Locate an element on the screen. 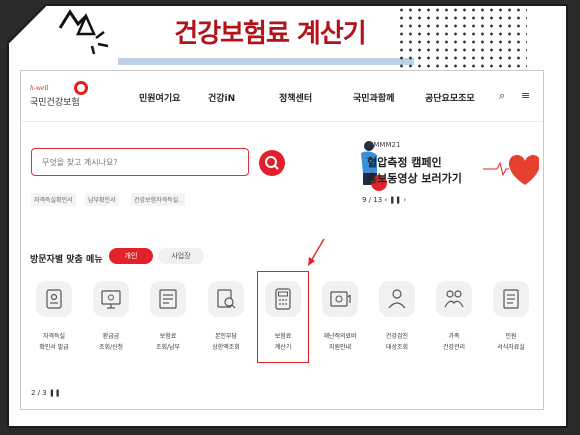 The height and width of the screenshot is (435, 580). menu-item-disaster-medical: 재난적의료비 지원안내 is located at coordinates (340, 317).